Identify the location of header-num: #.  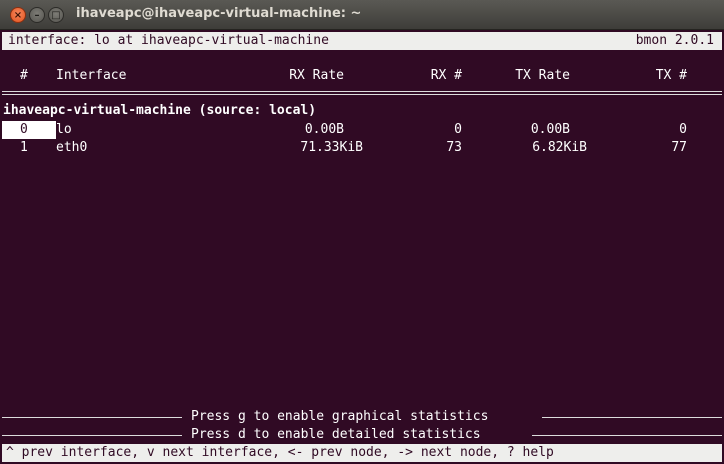
(24, 75).